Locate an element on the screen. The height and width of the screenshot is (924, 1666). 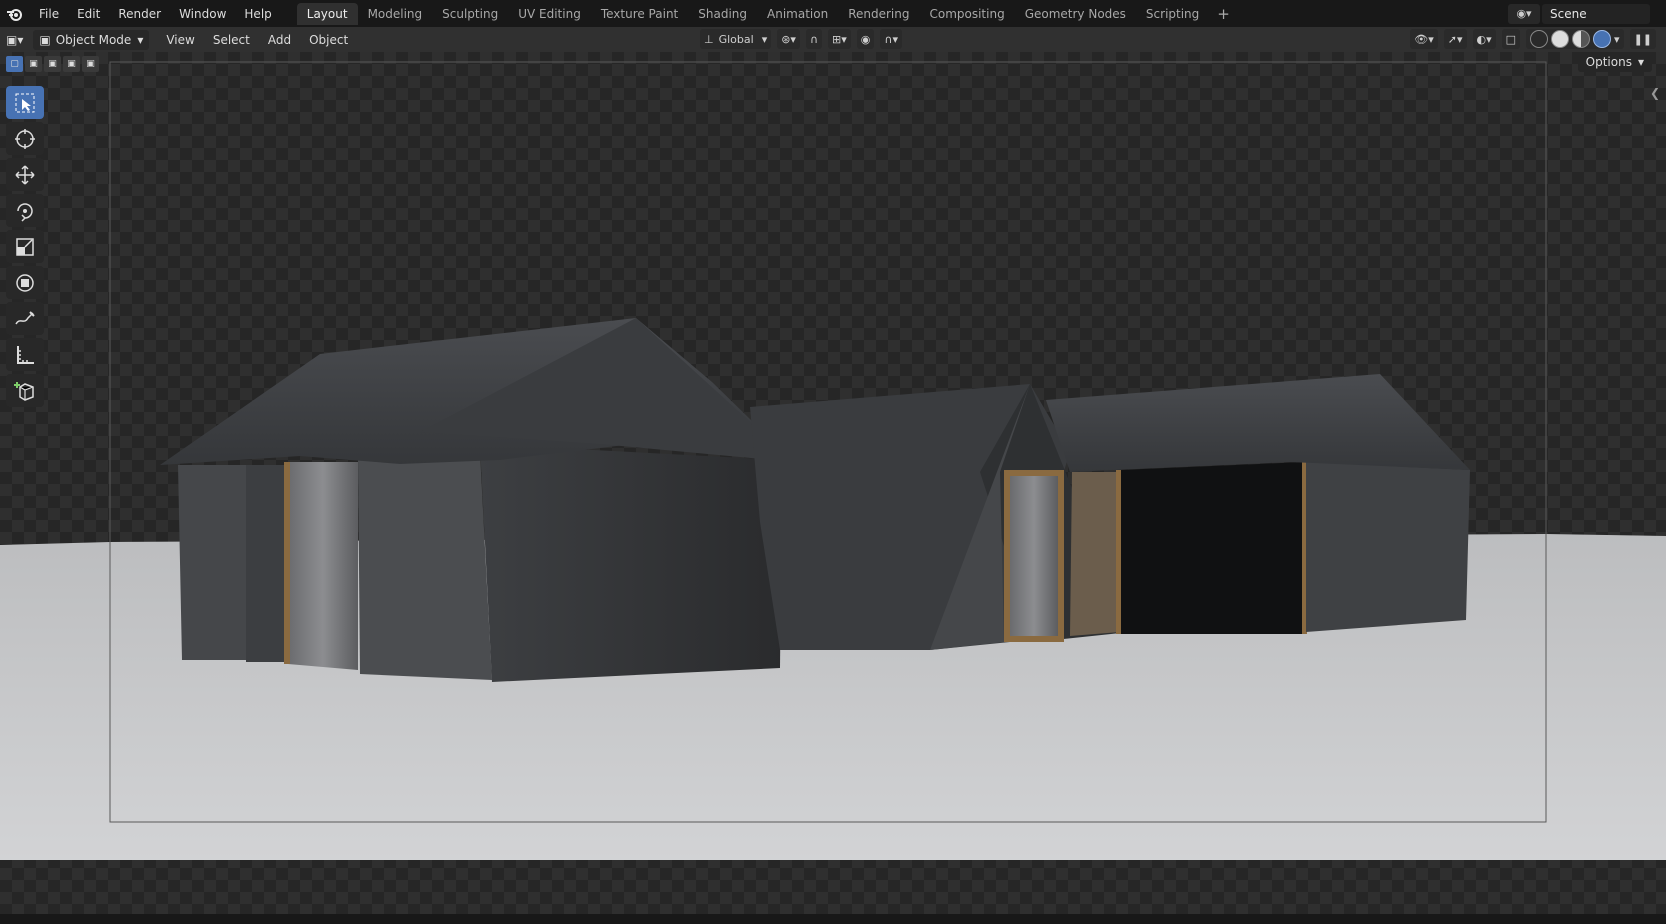
select-box-icon is located at coordinates (25, 102).